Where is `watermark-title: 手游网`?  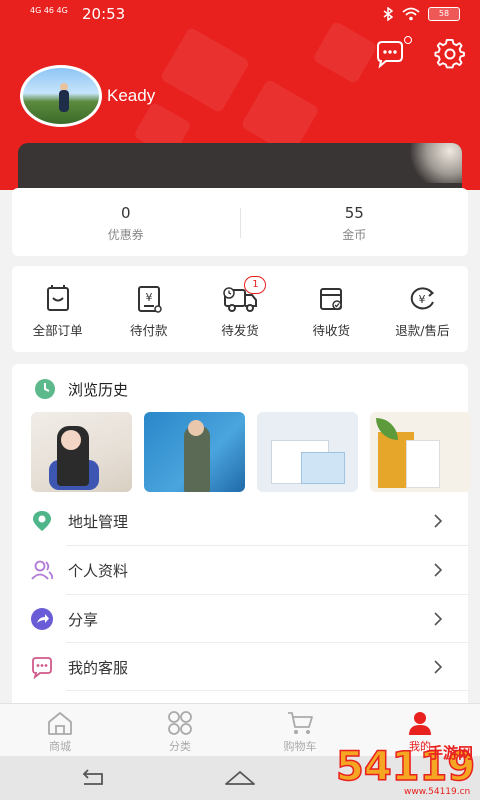
watermark-title: 手游网 is located at coordinates (450, 753).